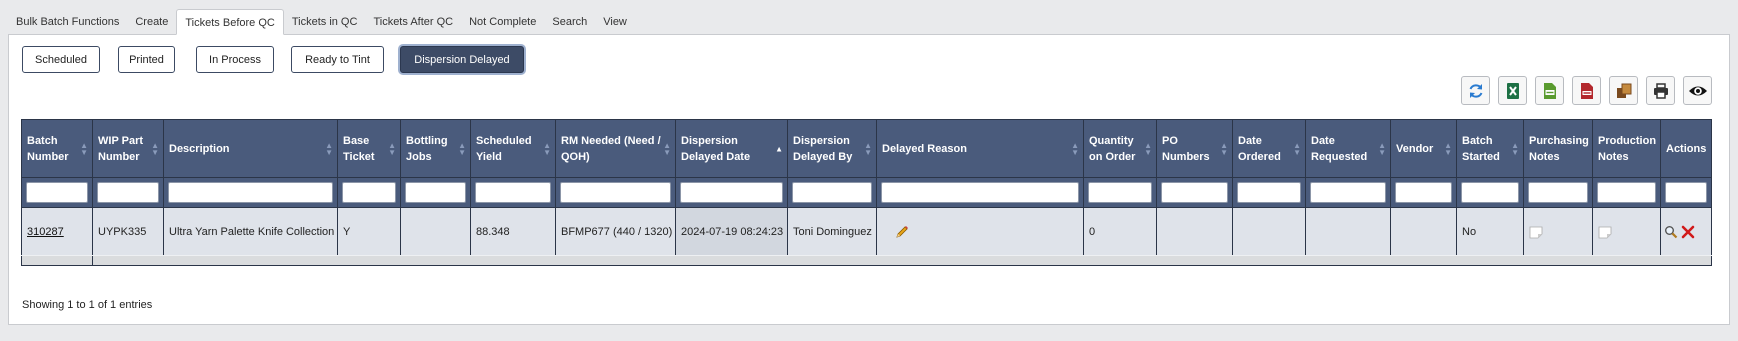  Describe the element at coordinates (1120, 231) in the screenshot. I see `cell-quantity-on-order: 0` at that location.